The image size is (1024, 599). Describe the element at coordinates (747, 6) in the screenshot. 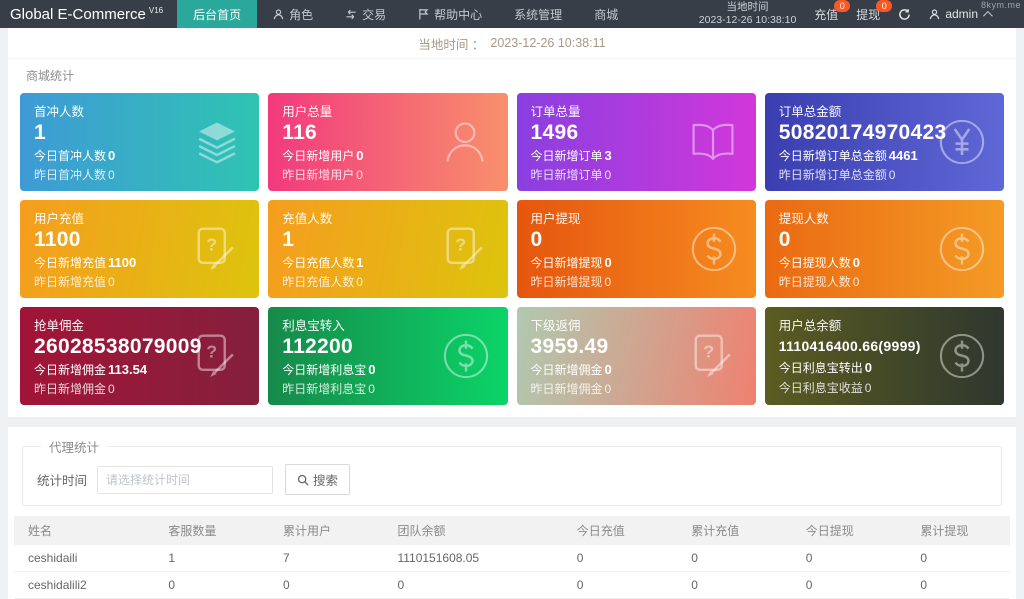

I see `local-time-label: 当地时间` at that location.